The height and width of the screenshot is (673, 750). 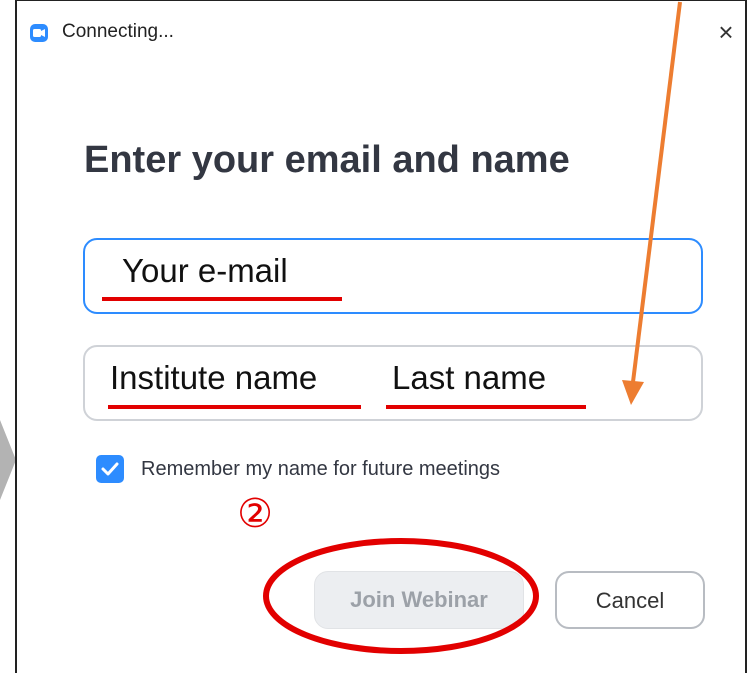 I want to click on institute-underline, so click(x=234, y=407).